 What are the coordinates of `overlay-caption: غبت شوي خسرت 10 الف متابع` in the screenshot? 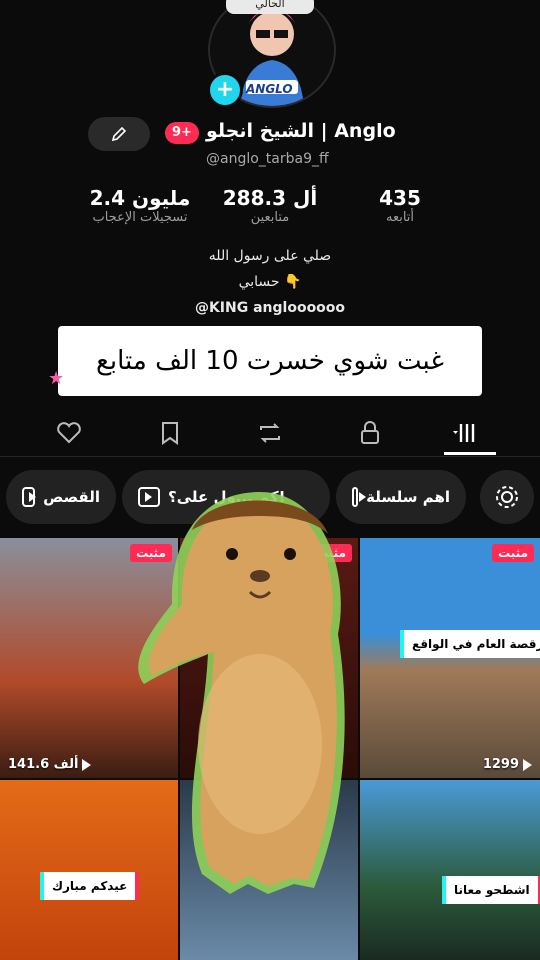 It's located at (270, 361).